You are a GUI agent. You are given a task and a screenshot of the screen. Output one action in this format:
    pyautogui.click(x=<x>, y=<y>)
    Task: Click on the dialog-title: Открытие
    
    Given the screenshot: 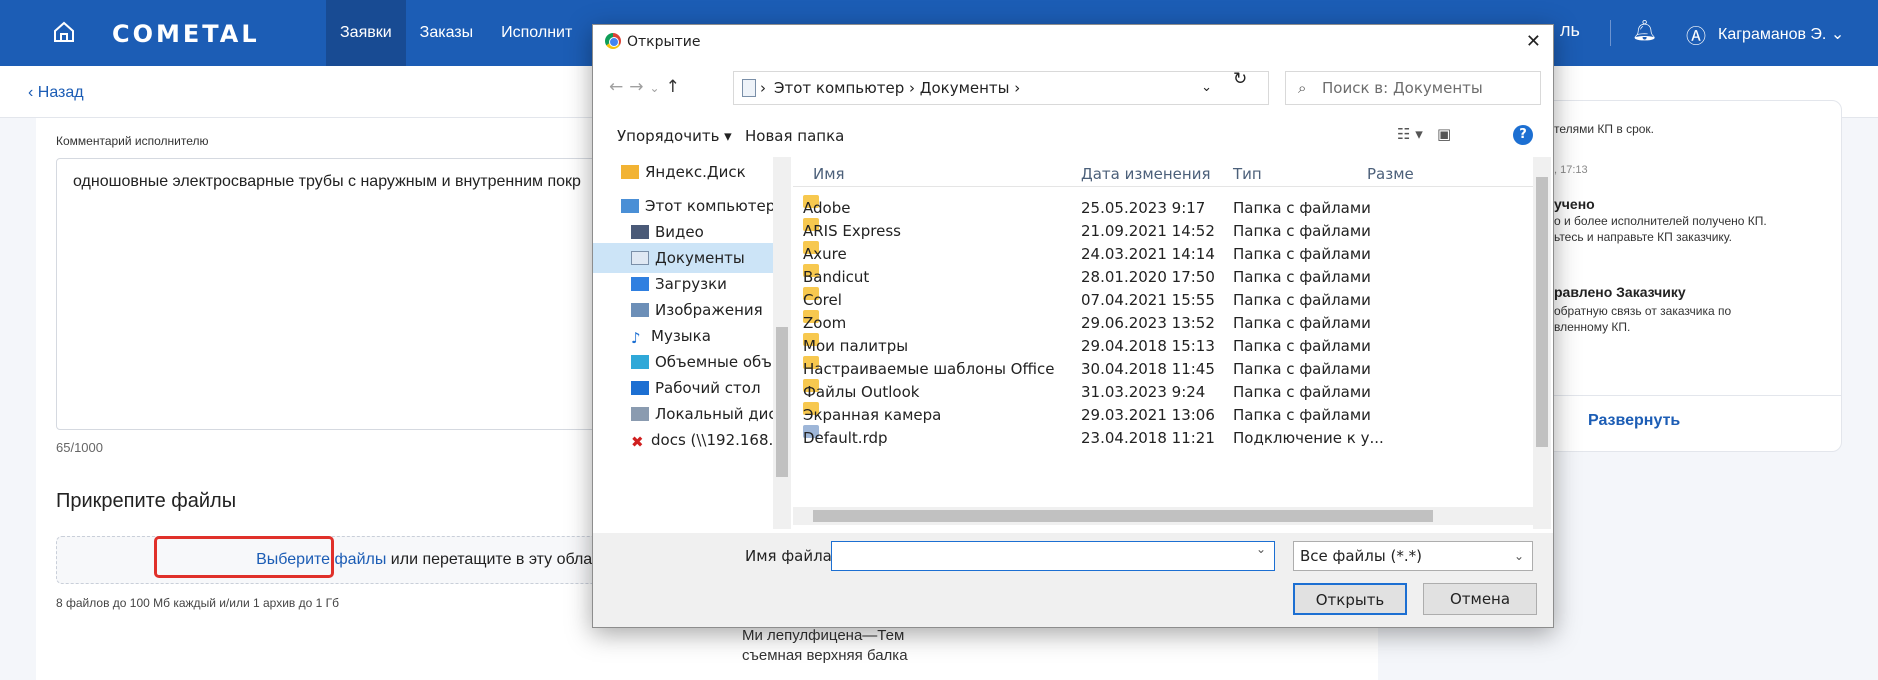 What is the action you would take?
    pyautogui.click(x=652, y=41)
    